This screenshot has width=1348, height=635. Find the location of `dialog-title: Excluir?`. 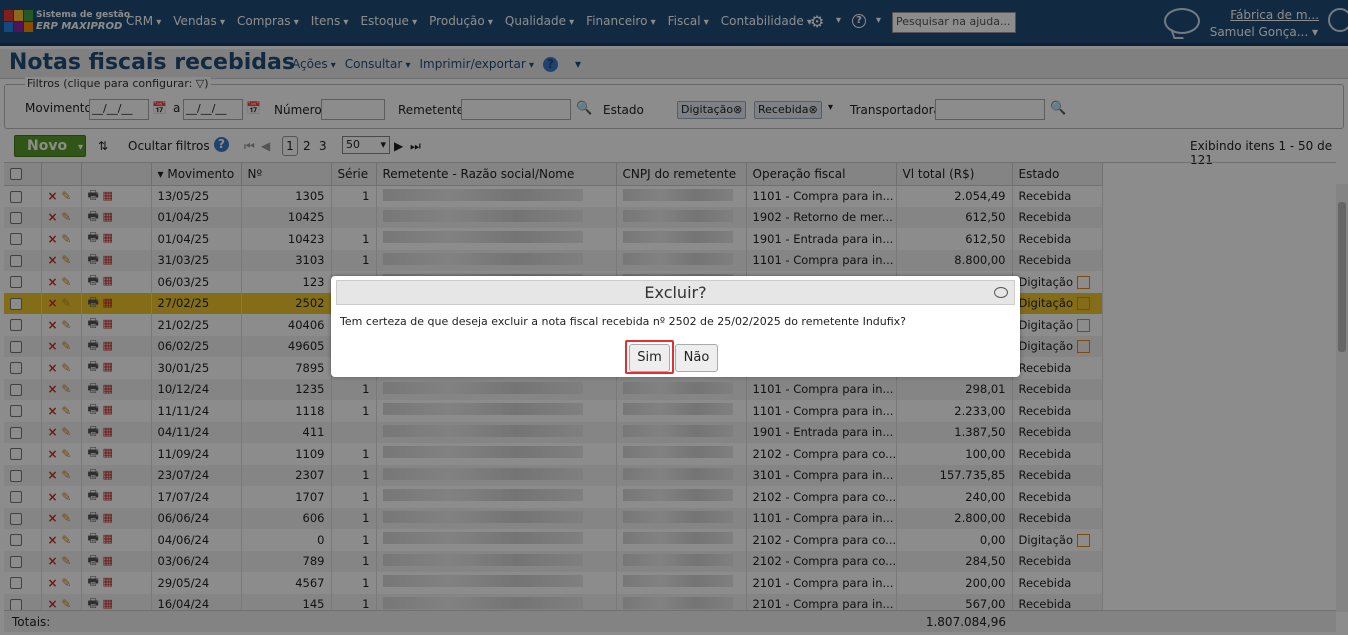

dialog-title: Excluir? is located at coordinates (675, 292).